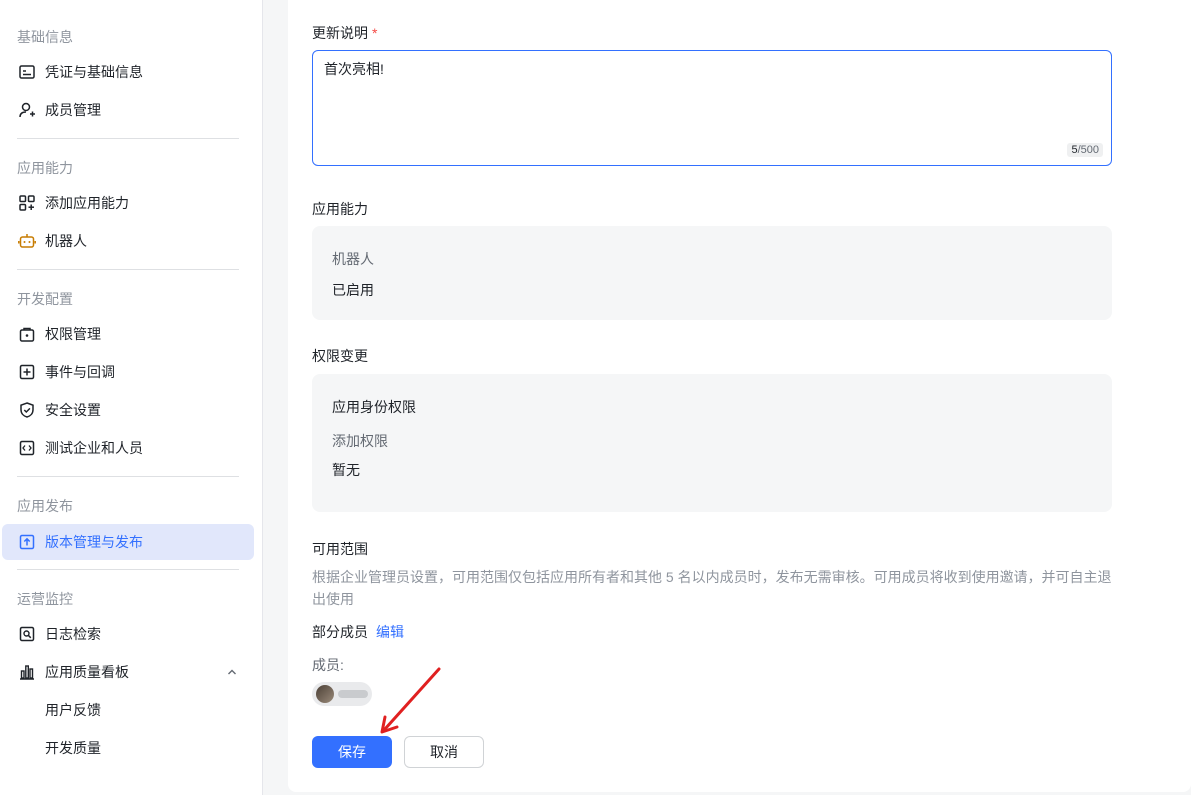 This screenshot has width=1191, height=795. I want to click on permission-panel: 应用身份权限 添加权限 暂无, so click(712, 443).